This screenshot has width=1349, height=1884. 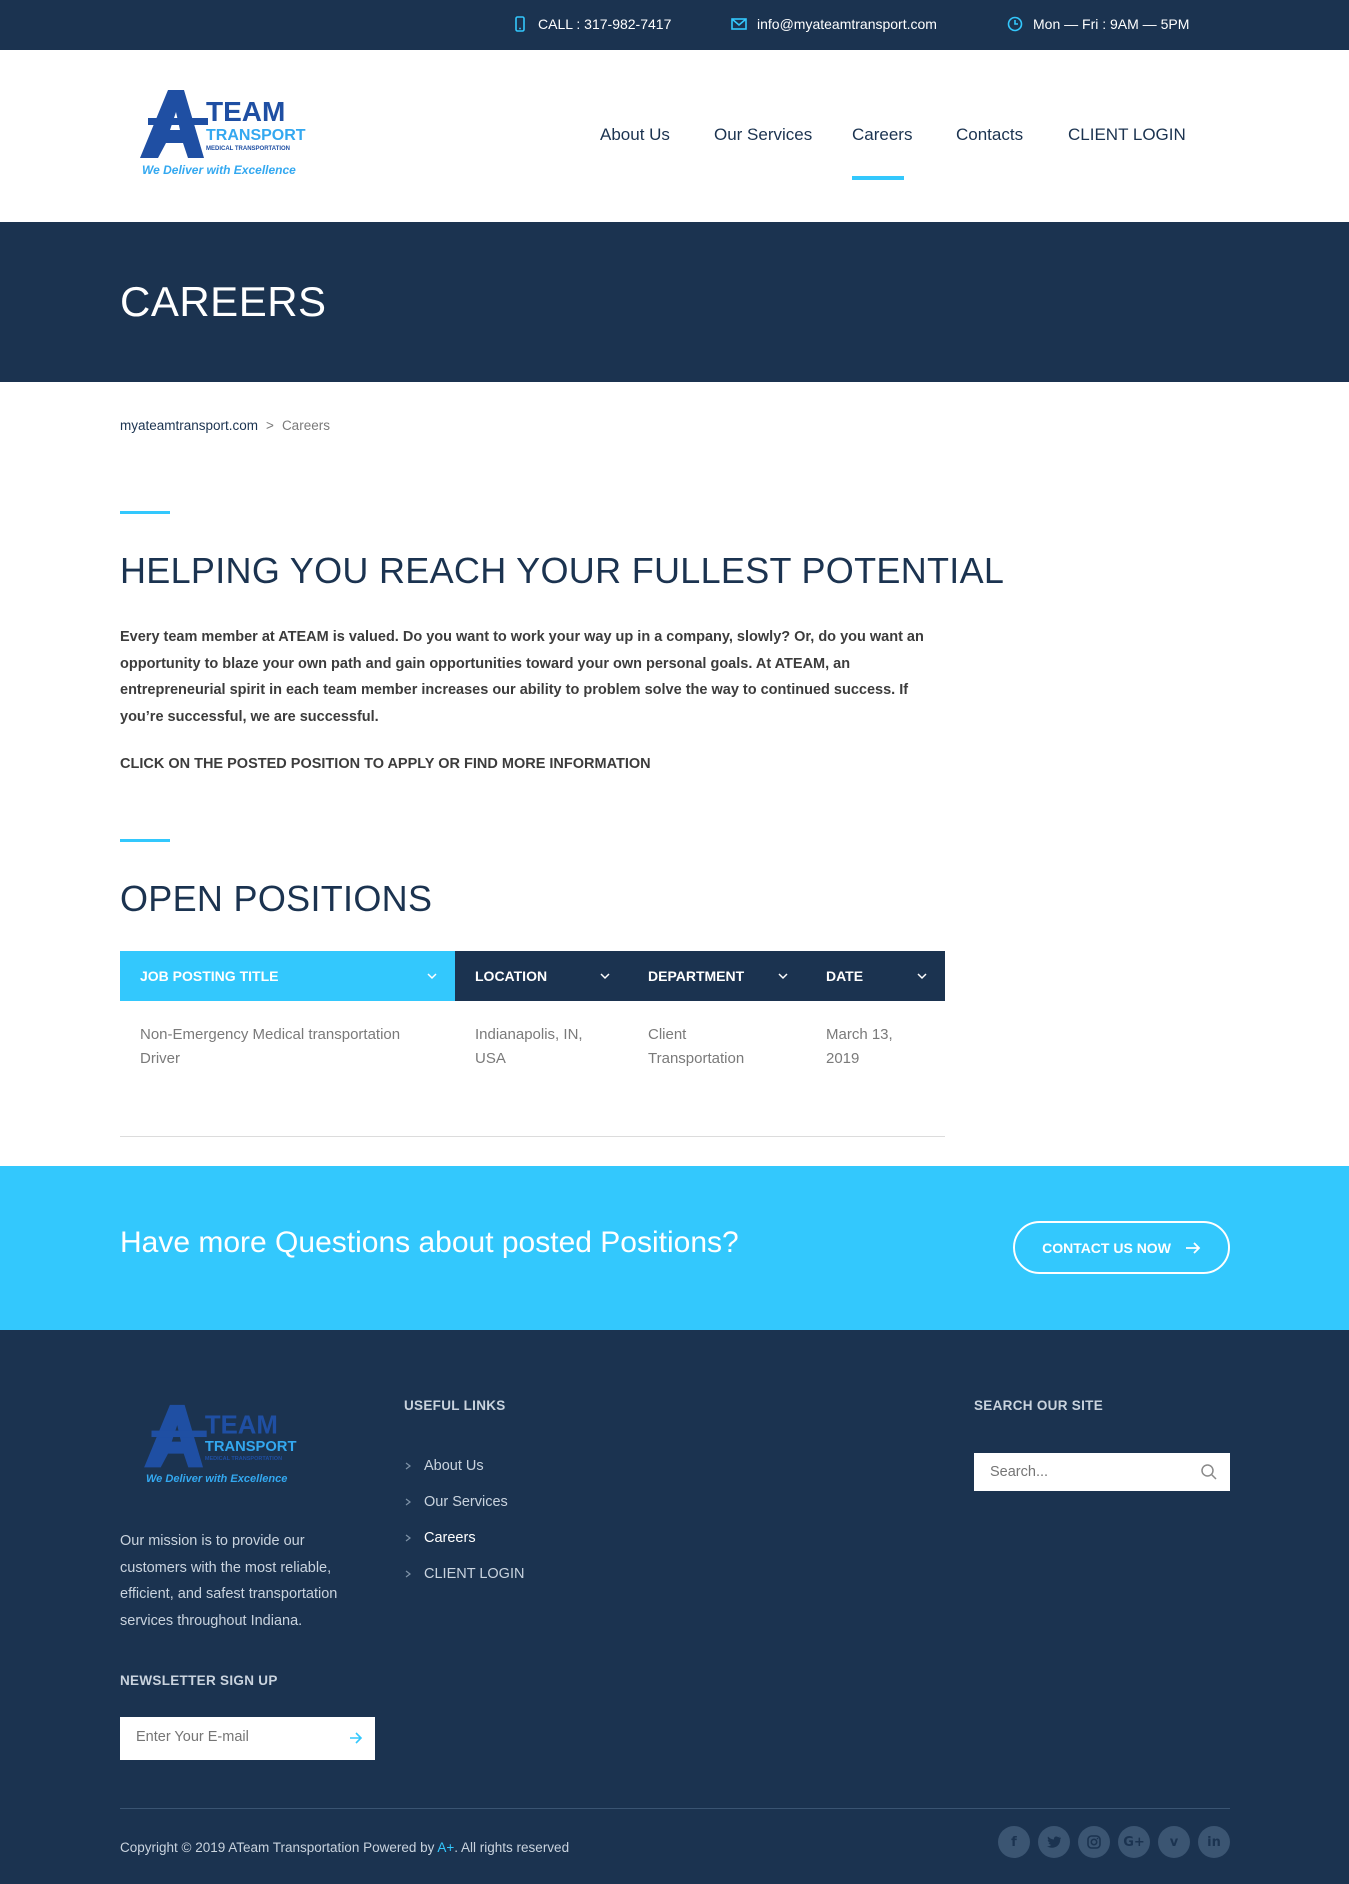 What do you see at coordinates (511, 976) in the screenshot?
I see `column-header-label: LOCATION` at bounding box center [511, 976].